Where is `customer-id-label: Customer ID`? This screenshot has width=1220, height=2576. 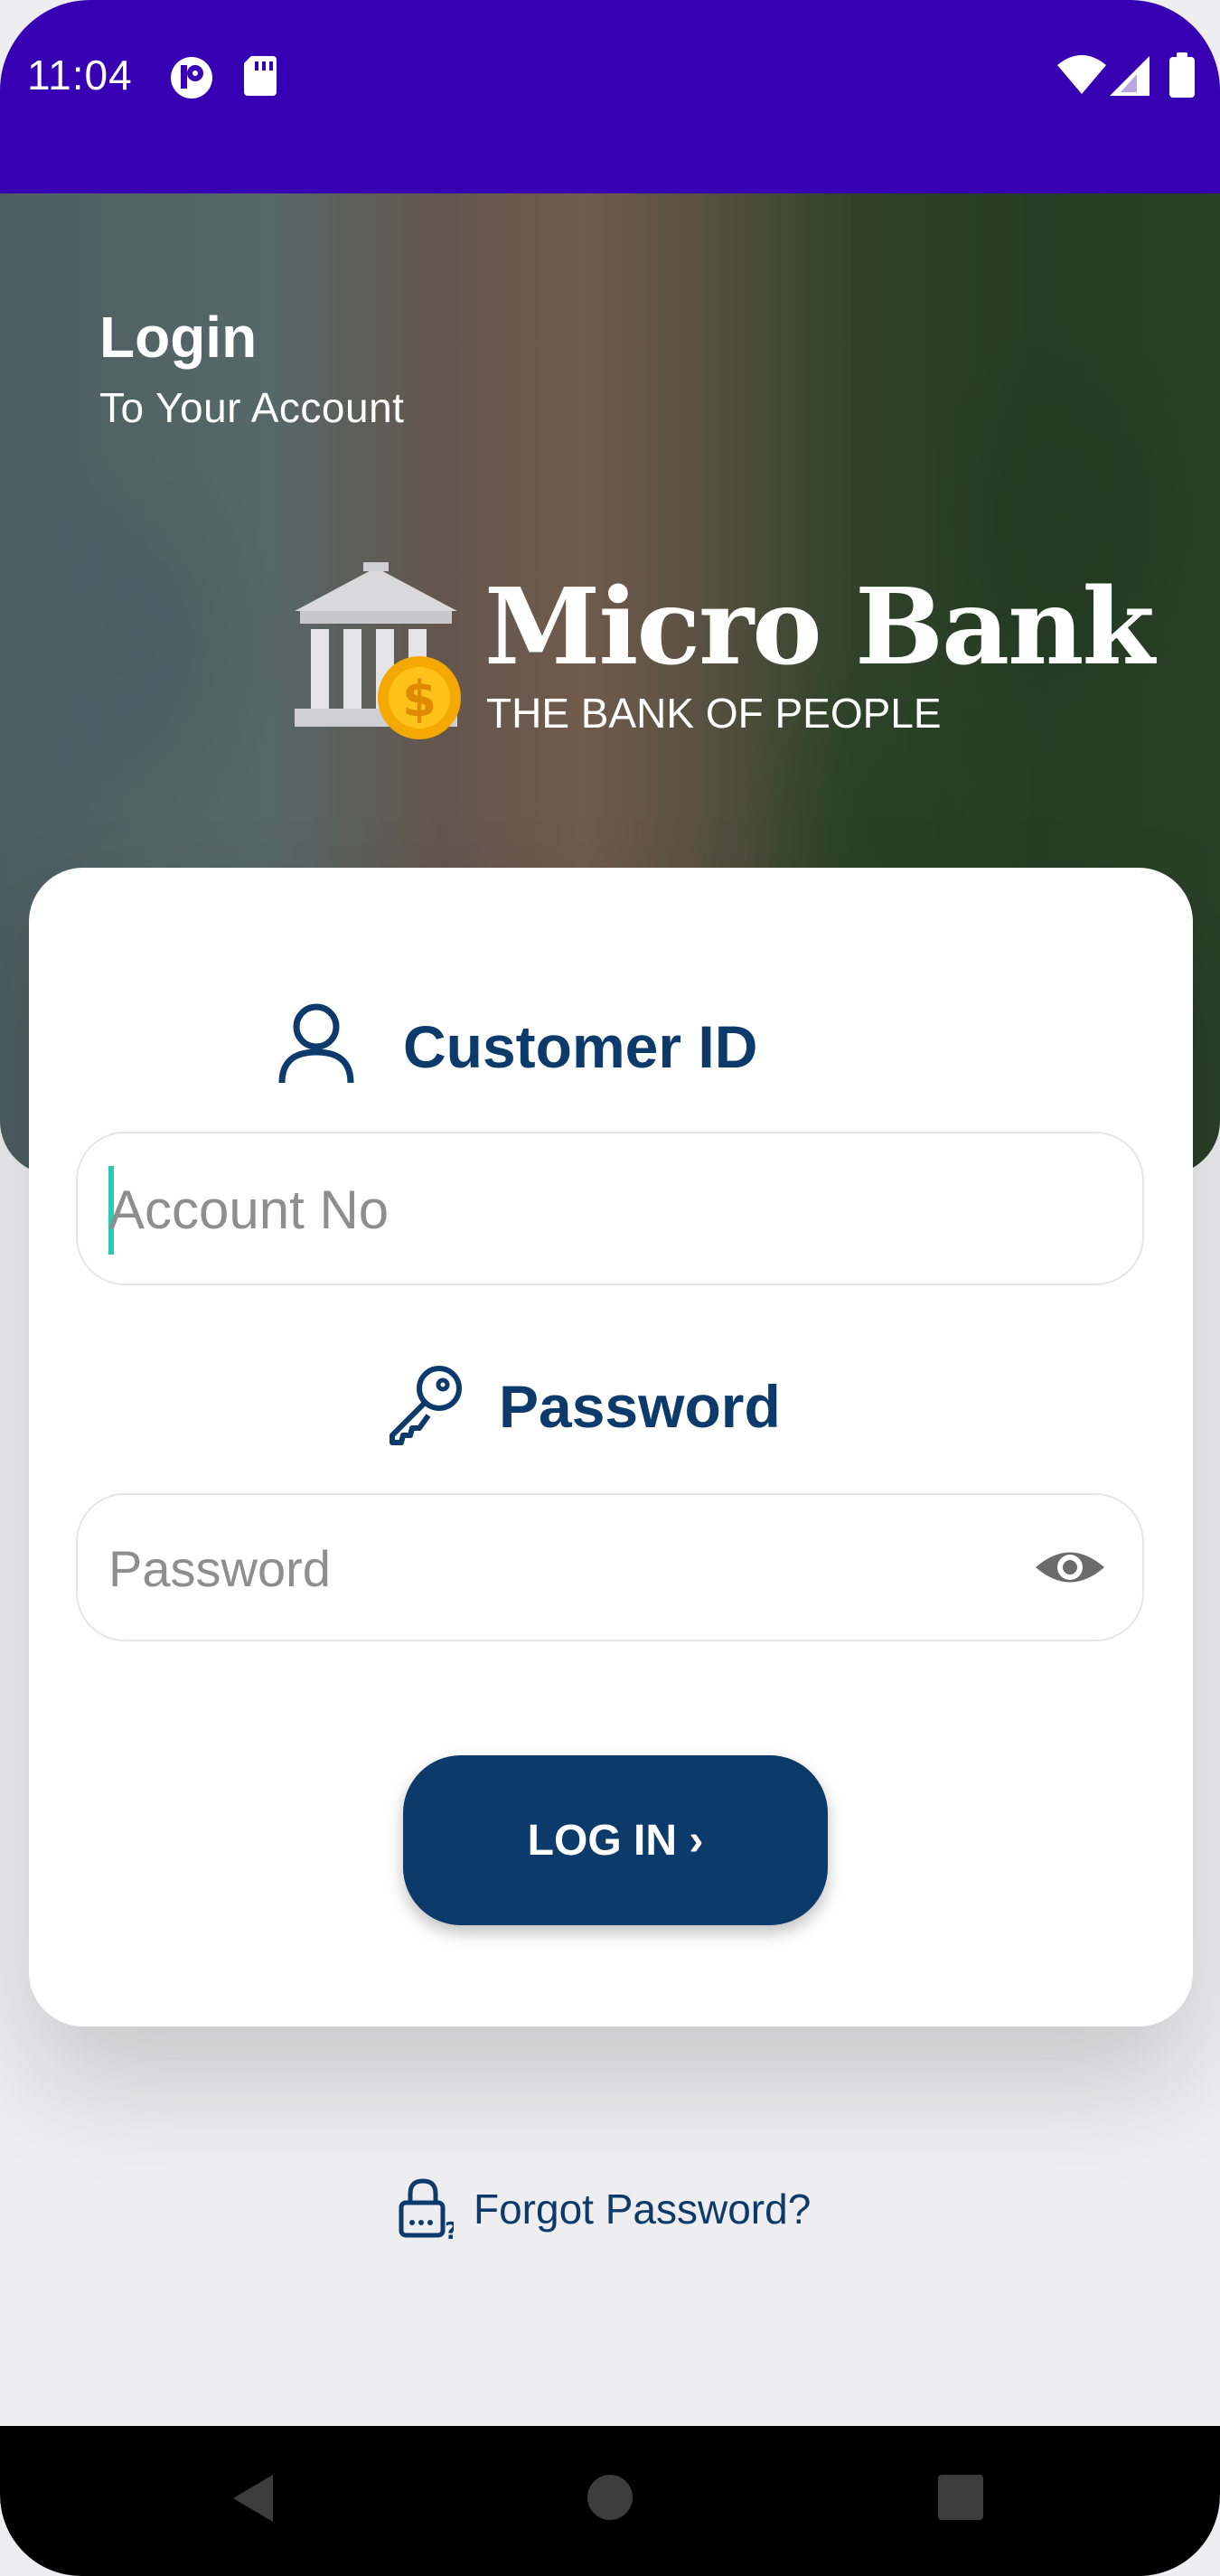 customer-id-label: Customer ID is located at coordinates (580, 1046).